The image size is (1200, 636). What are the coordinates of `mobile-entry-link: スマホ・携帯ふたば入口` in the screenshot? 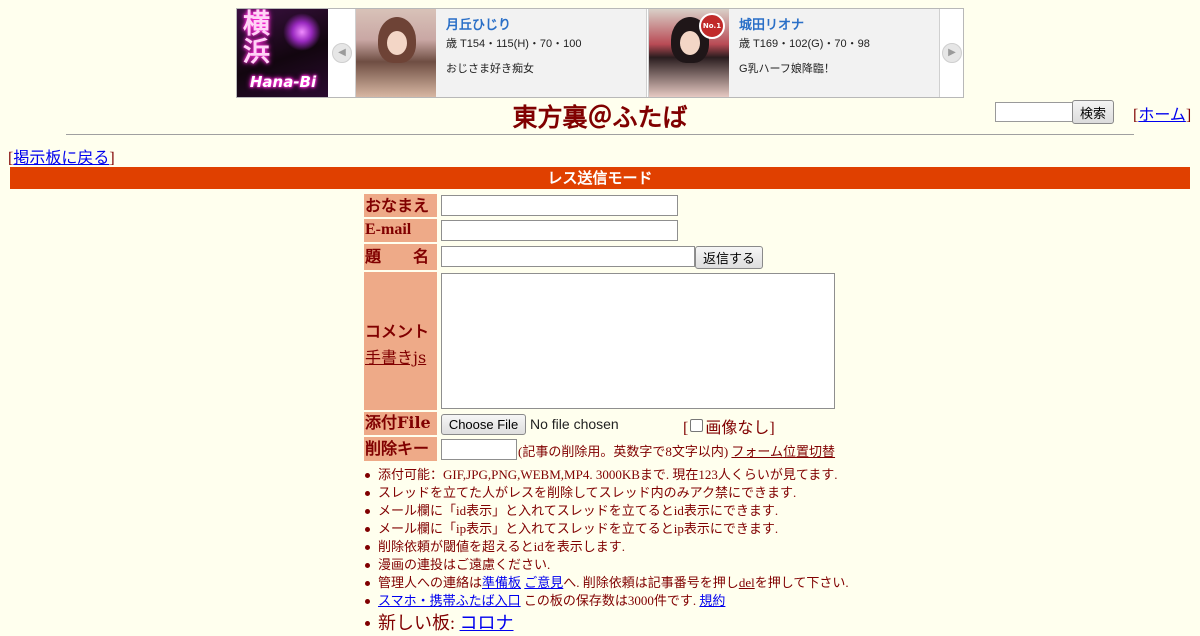 It's located at (449, 600).